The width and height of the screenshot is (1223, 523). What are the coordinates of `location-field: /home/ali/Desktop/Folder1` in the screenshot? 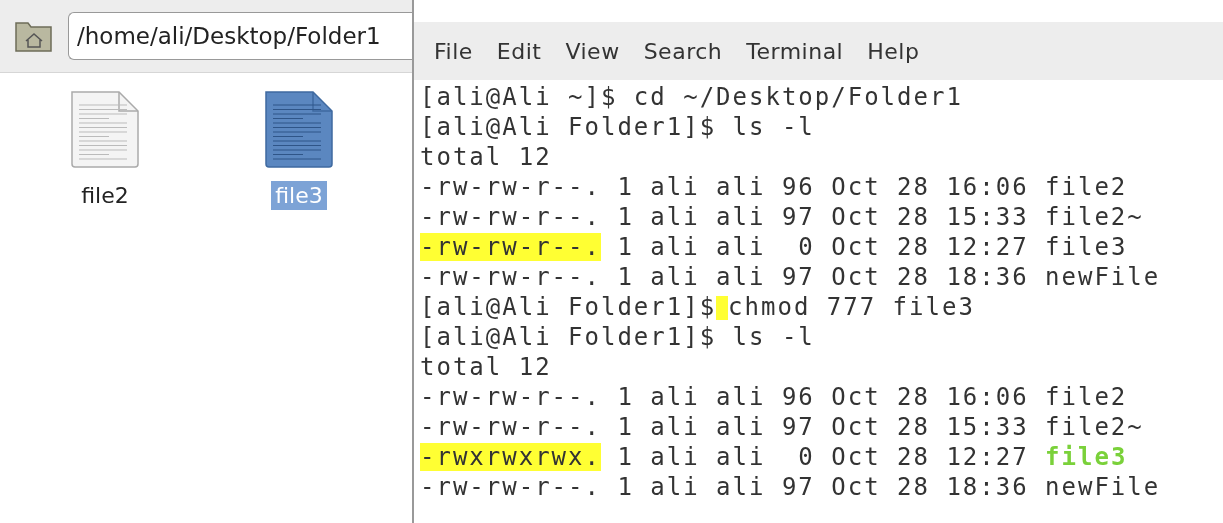 It's located at (240, 36).